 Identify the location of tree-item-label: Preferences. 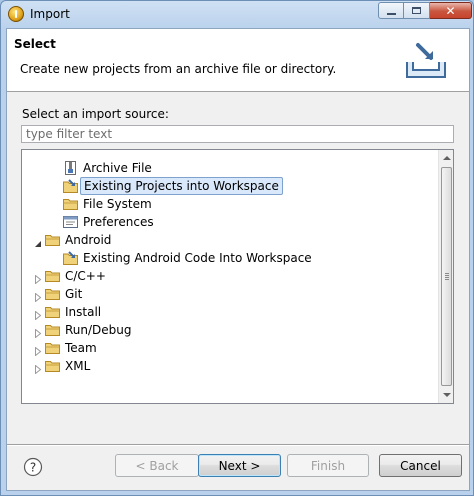
(118, 222).